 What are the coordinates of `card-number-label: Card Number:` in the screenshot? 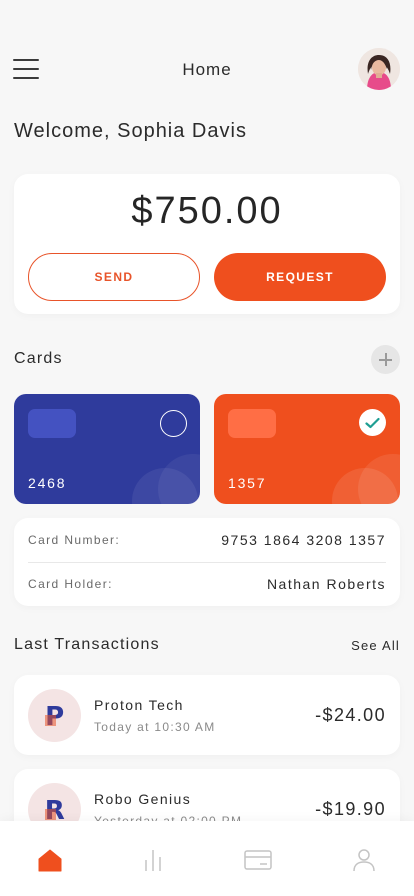 It's located at (74, 540).